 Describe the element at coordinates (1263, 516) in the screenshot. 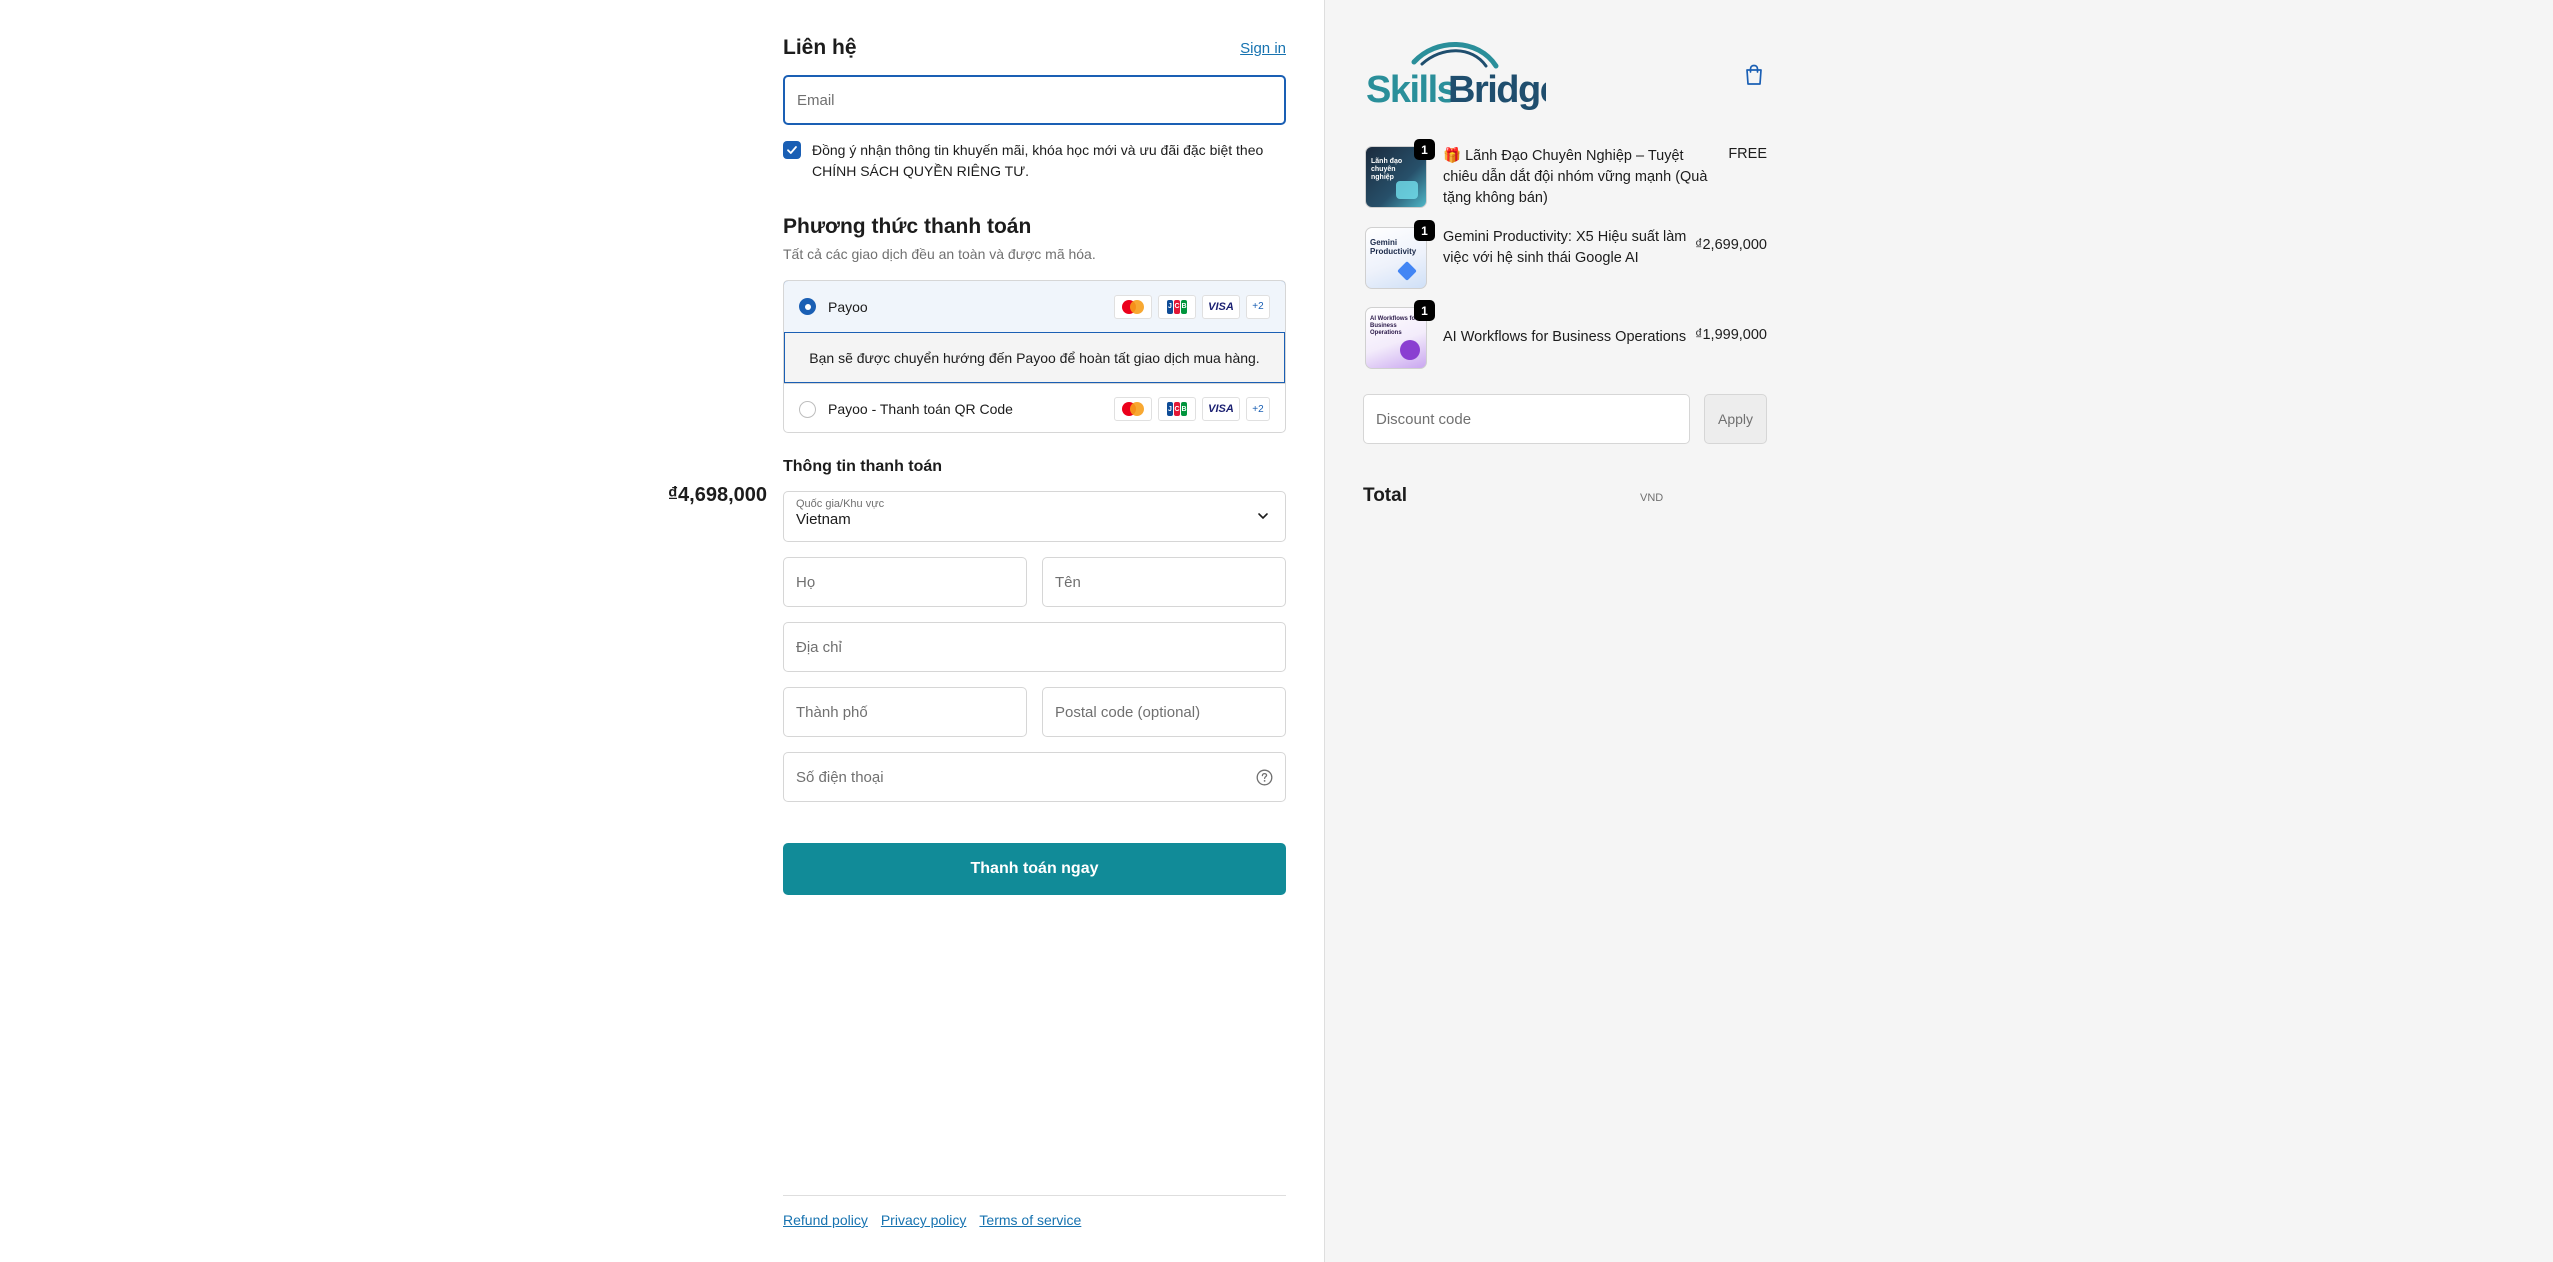

I see `chevron-down-icon` at that location.